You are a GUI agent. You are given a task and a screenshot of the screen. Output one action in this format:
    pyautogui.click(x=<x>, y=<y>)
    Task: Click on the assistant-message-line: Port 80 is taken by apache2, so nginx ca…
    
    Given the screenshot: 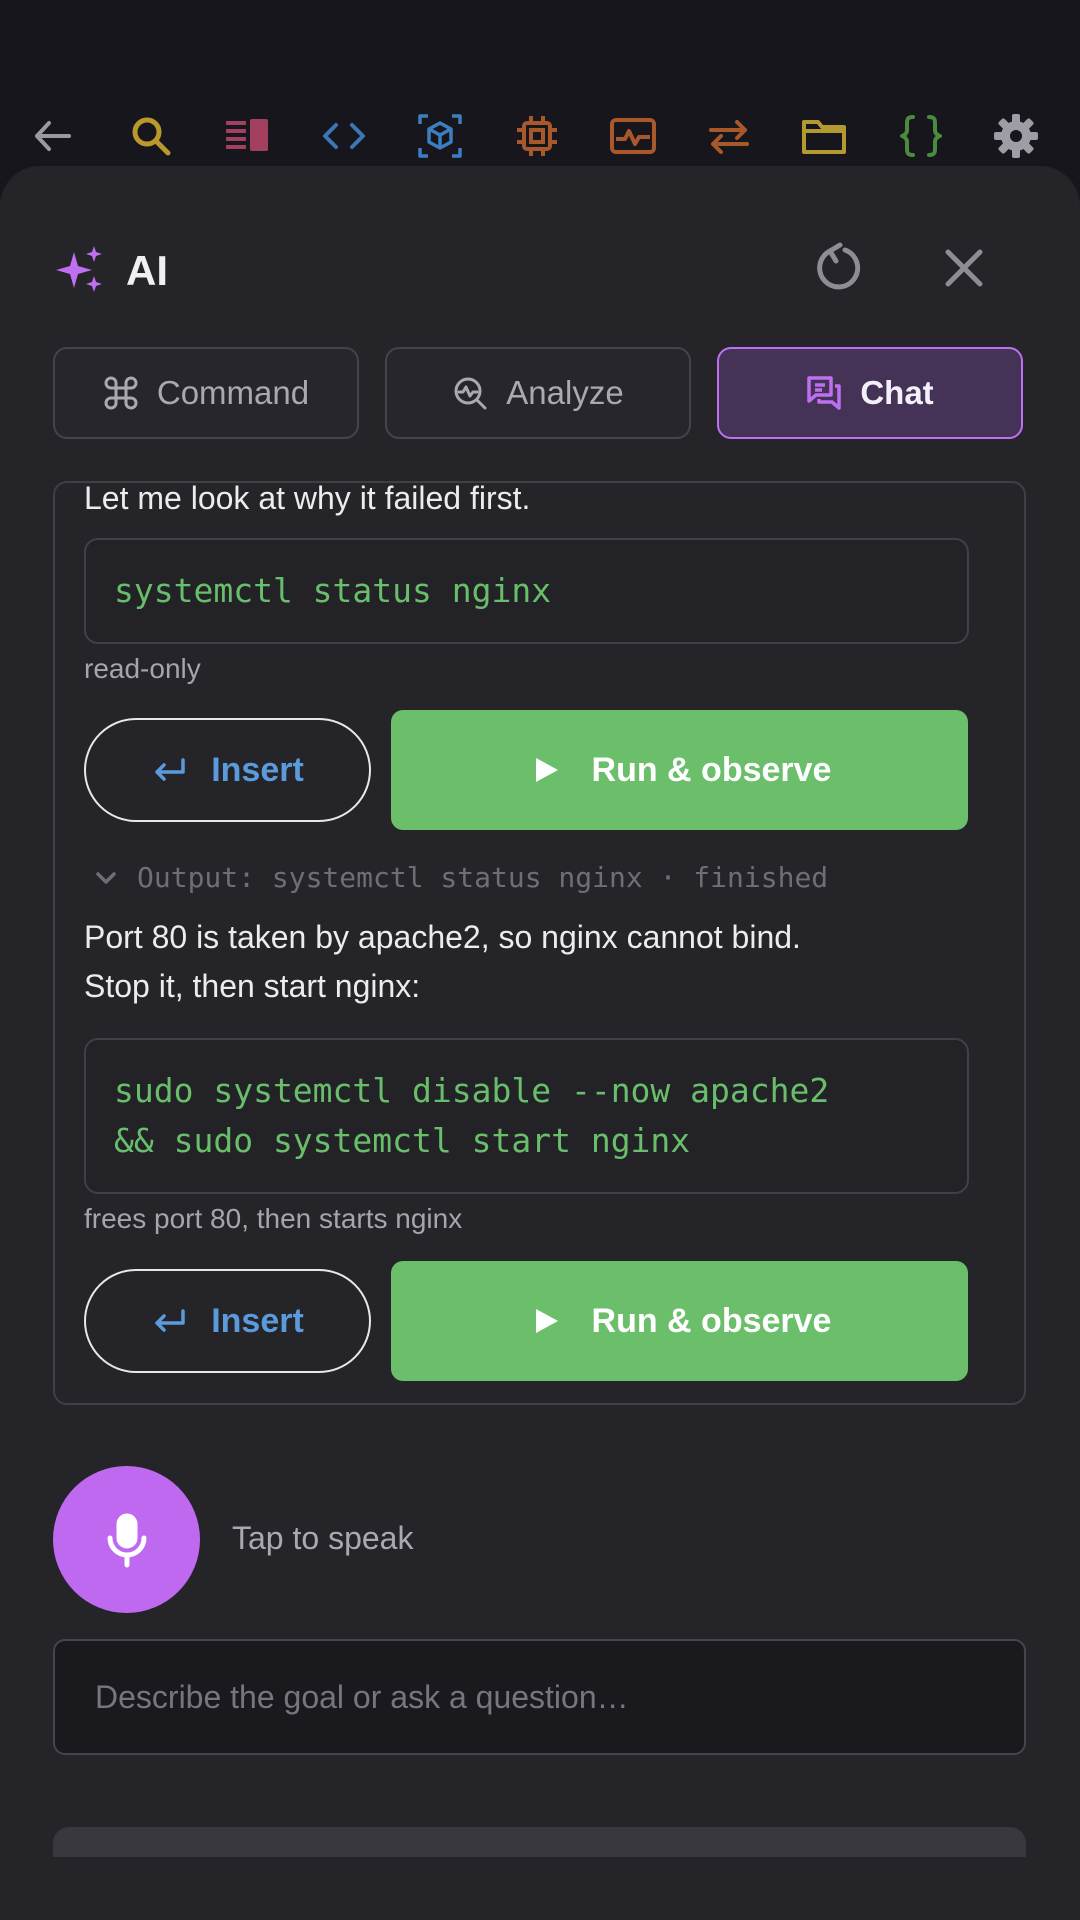 What is the action you would take?
    pyautogui.click(x=442, y=937)
    